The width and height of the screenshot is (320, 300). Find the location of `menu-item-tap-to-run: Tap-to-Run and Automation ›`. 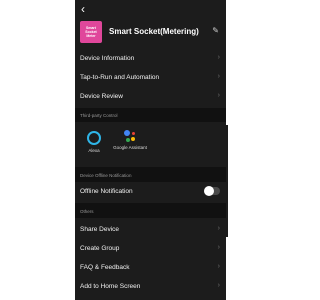

menu-item-tap-to-run: Tap-to-Run and Automation › is located at coordinates (150, 77).